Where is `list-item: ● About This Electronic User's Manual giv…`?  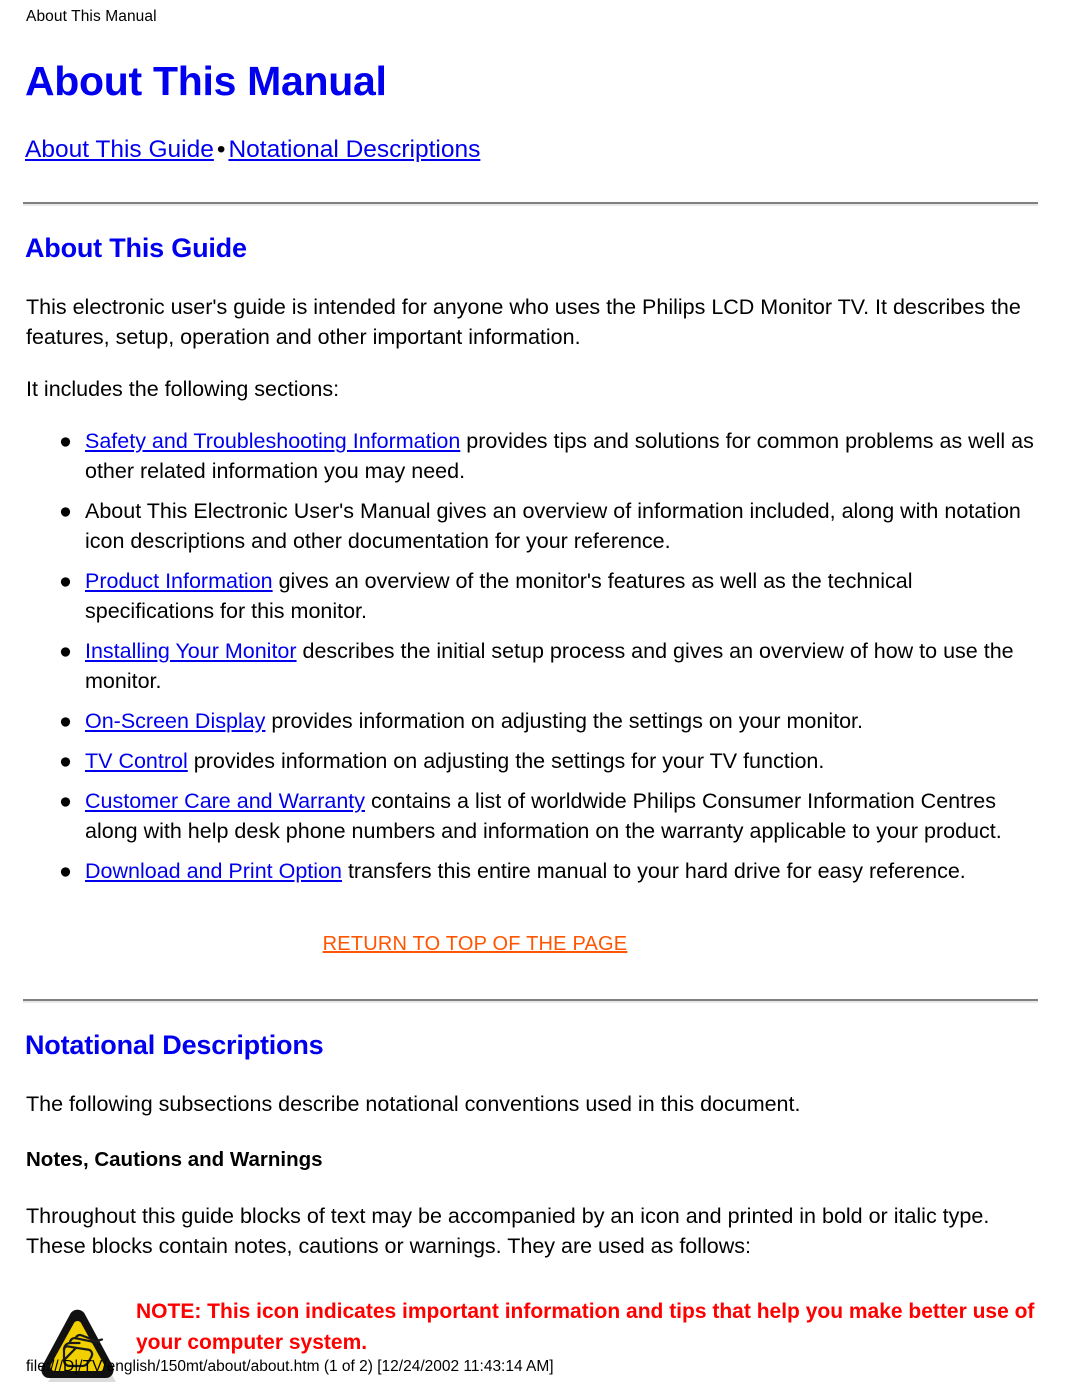
list-item: ● About This Electronic User's Manual giv… is located at coordinates (532, 526).